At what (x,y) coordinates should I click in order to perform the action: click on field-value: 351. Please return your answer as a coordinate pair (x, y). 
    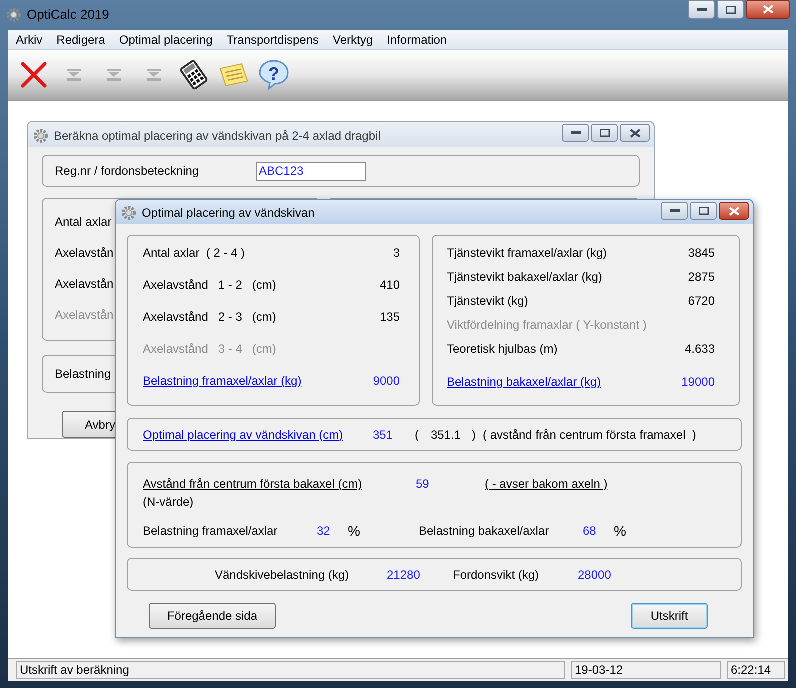
    Looking at the image, I should click on (382, 435).